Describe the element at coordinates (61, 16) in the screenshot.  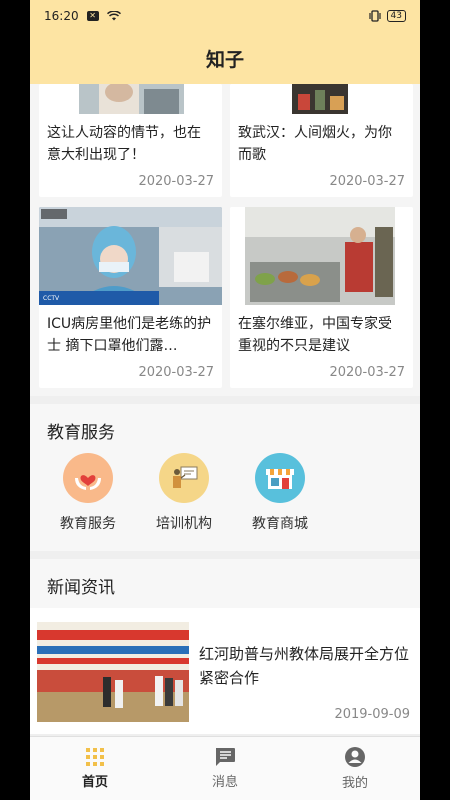
I see `status-time: 16:20` at that location.